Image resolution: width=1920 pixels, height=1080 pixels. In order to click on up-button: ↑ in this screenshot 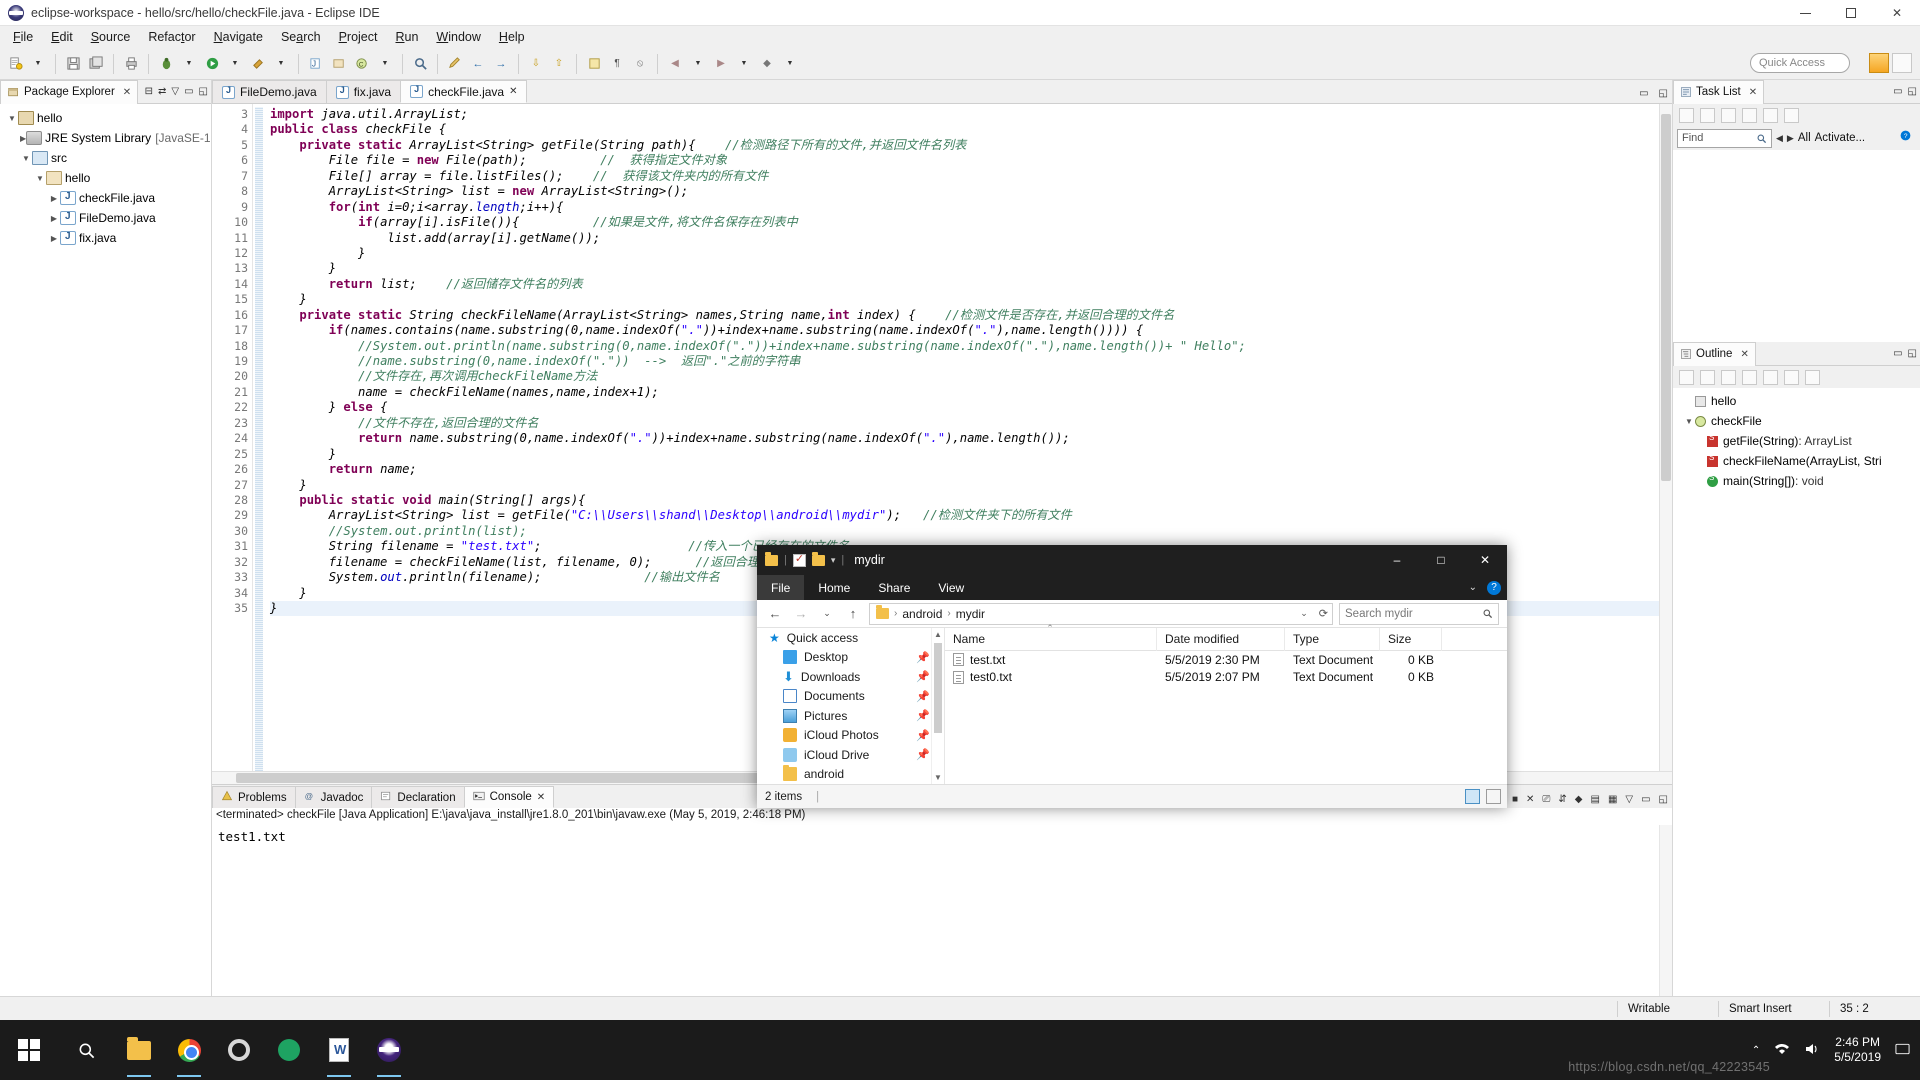, I will do `click(853, 614)`.